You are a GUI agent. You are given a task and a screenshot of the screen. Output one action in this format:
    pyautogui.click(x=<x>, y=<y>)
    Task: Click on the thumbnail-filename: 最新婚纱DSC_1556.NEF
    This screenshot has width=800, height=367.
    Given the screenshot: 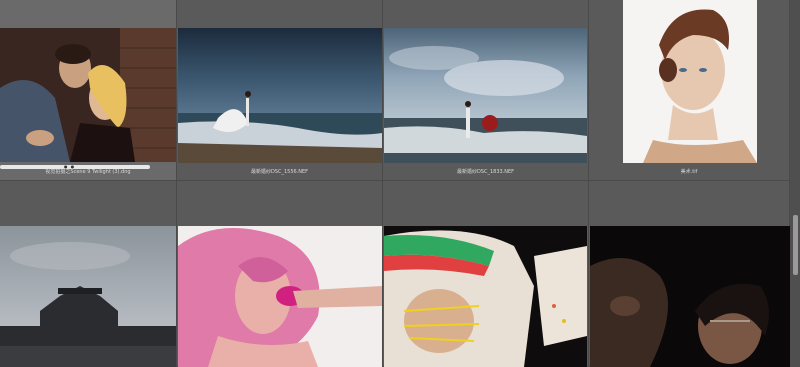 What is the action you would take?
    pyautogui.click(x=279, y=172)
    